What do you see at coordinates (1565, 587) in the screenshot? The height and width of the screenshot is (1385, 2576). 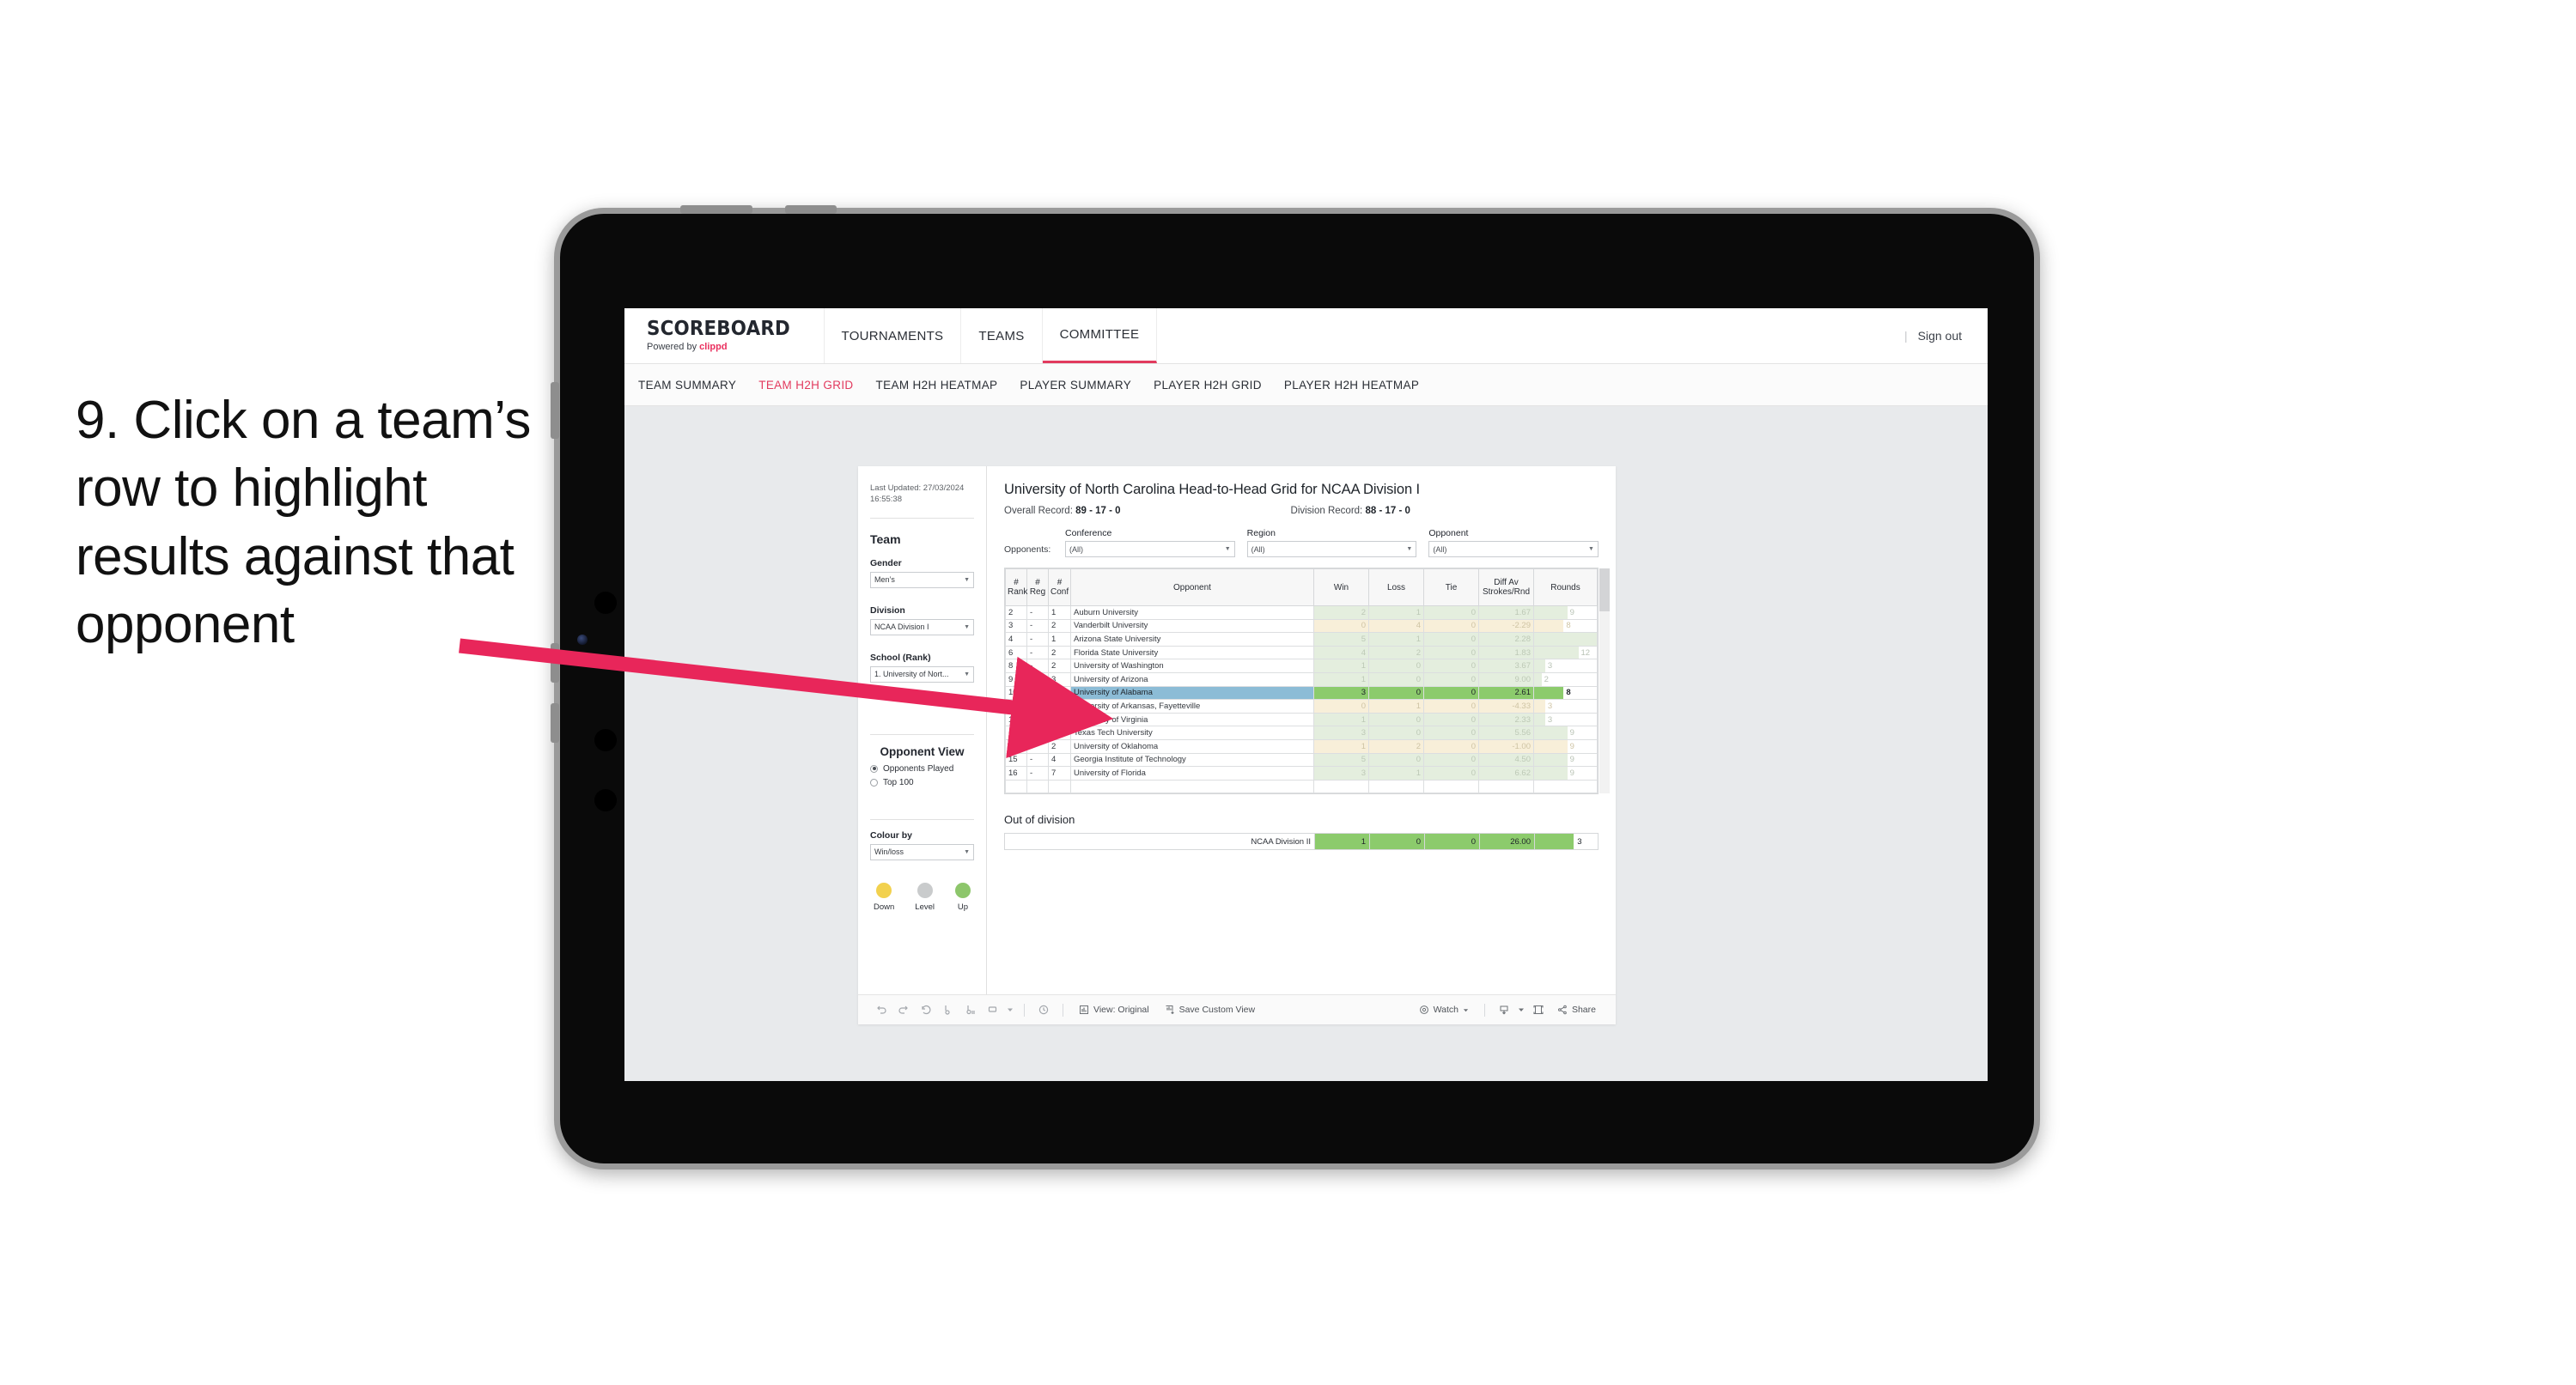 I see `col-header-rounds: Rounds` at bounding box center [1565, 587].